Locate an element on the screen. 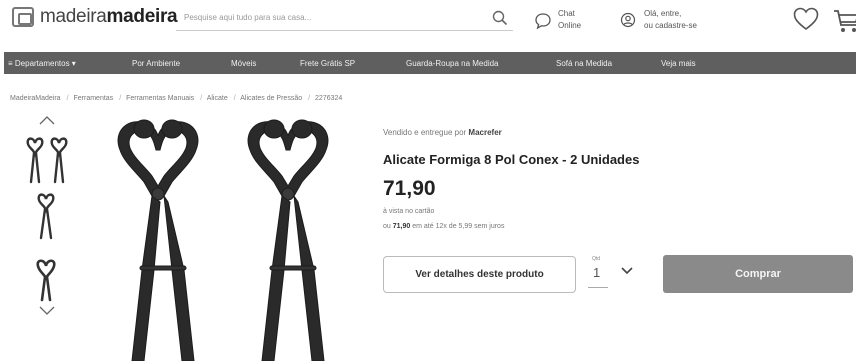  nav-item-veja-mais: Veja mais is located at coordinates (678, 63).